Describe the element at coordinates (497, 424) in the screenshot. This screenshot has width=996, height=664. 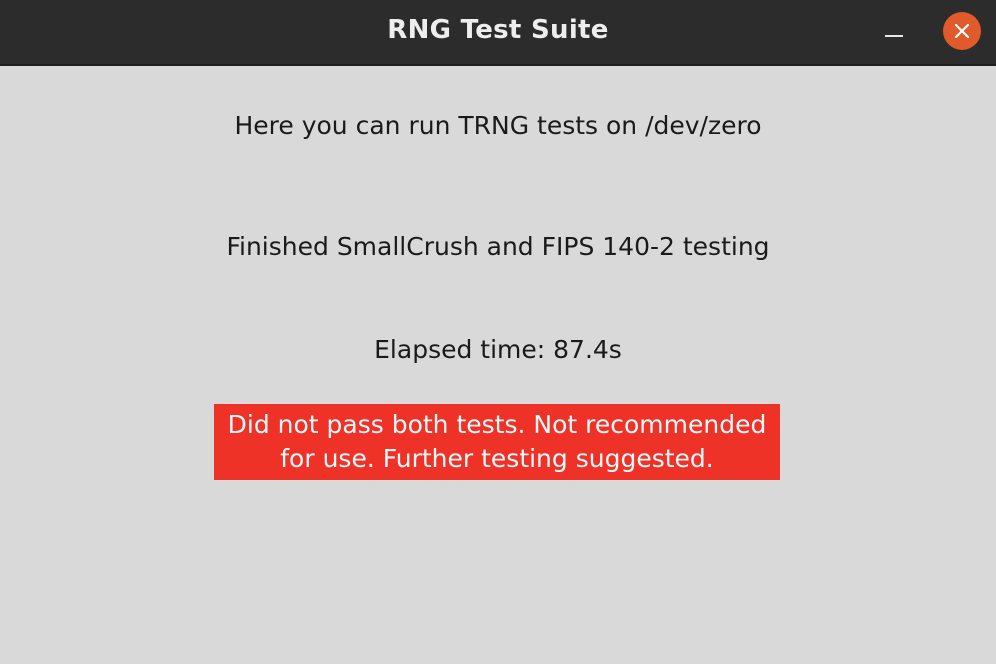
I see `result-line-1: Did not pass both tests. Not recommended` at that location.